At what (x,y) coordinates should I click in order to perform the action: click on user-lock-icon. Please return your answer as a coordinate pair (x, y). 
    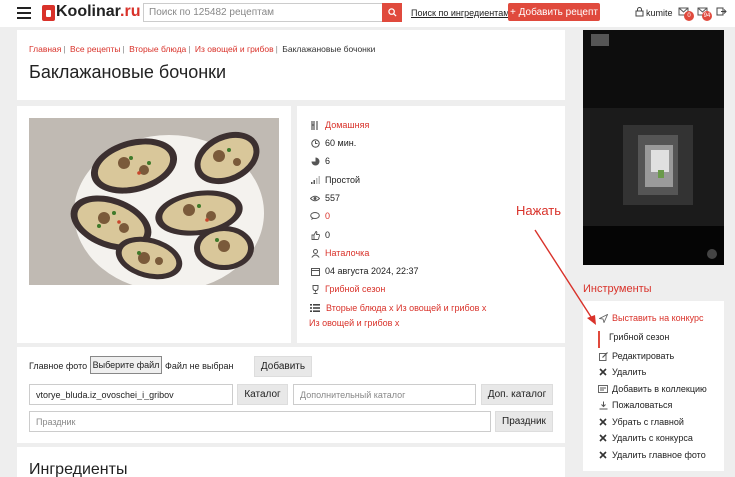
    Looking at the image, I should click on (639, 12).